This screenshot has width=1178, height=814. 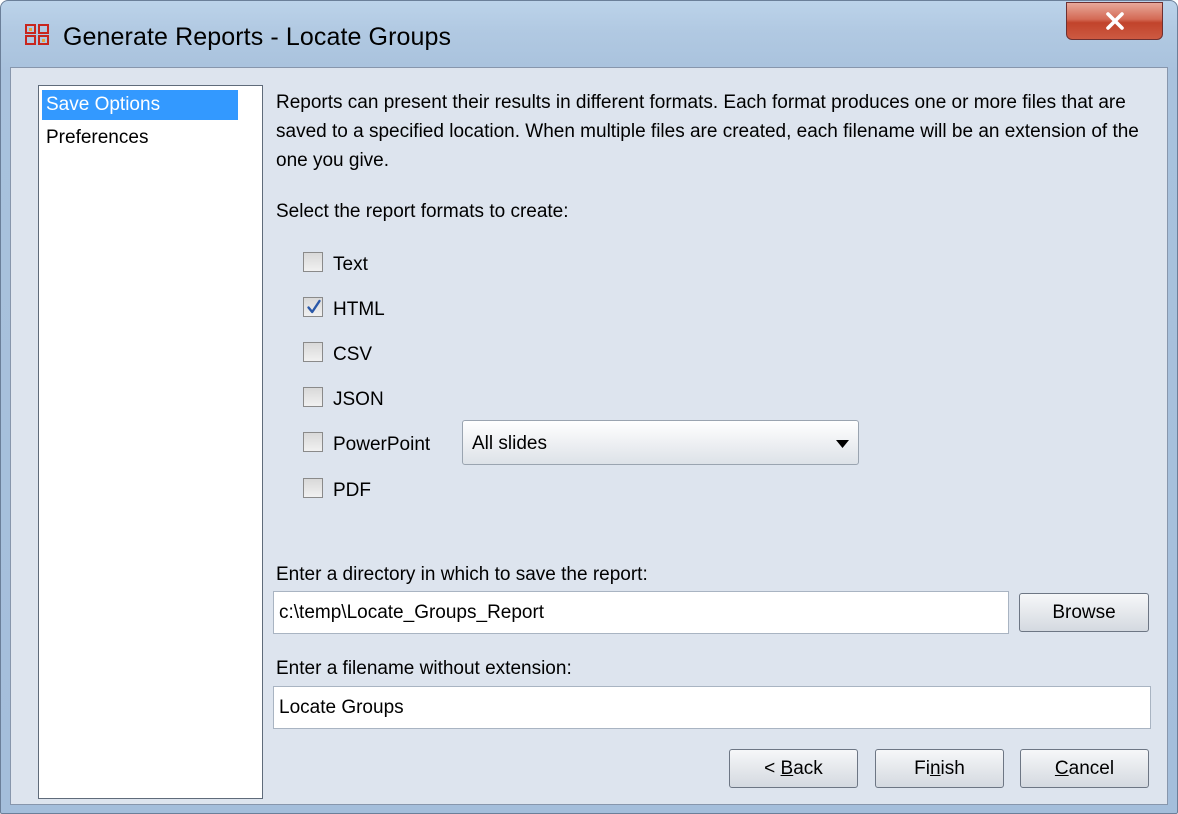 I want to click on filename-label: Enter a filename without extension:, so click(x=424, y=668).